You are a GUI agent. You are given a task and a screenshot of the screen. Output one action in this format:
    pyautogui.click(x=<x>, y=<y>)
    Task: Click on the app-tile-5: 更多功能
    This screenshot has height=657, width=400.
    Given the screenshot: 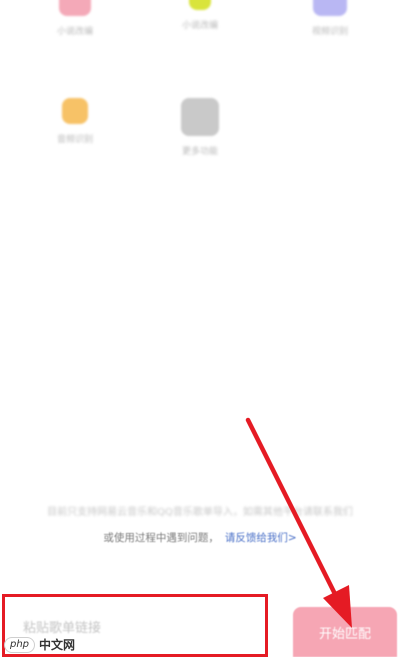 What is the action you would take?
    pyautogui.click(x=200, y=127)
    